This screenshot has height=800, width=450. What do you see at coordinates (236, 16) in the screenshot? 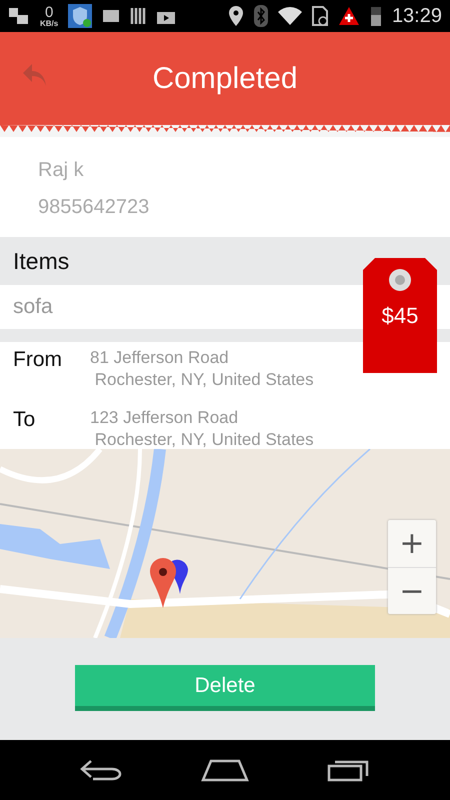
I see `location-icon` at bounding box center [236, 16].